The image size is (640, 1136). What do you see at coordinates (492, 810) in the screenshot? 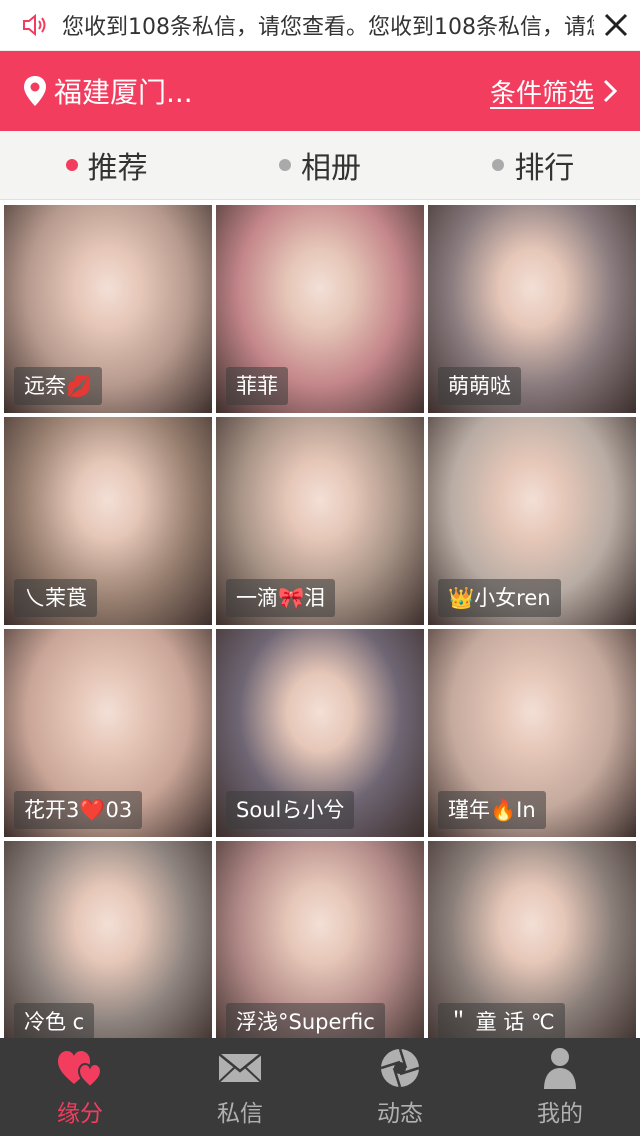
I see `profile-name: 瑾年🔥In` at bounding box center [492, 810].